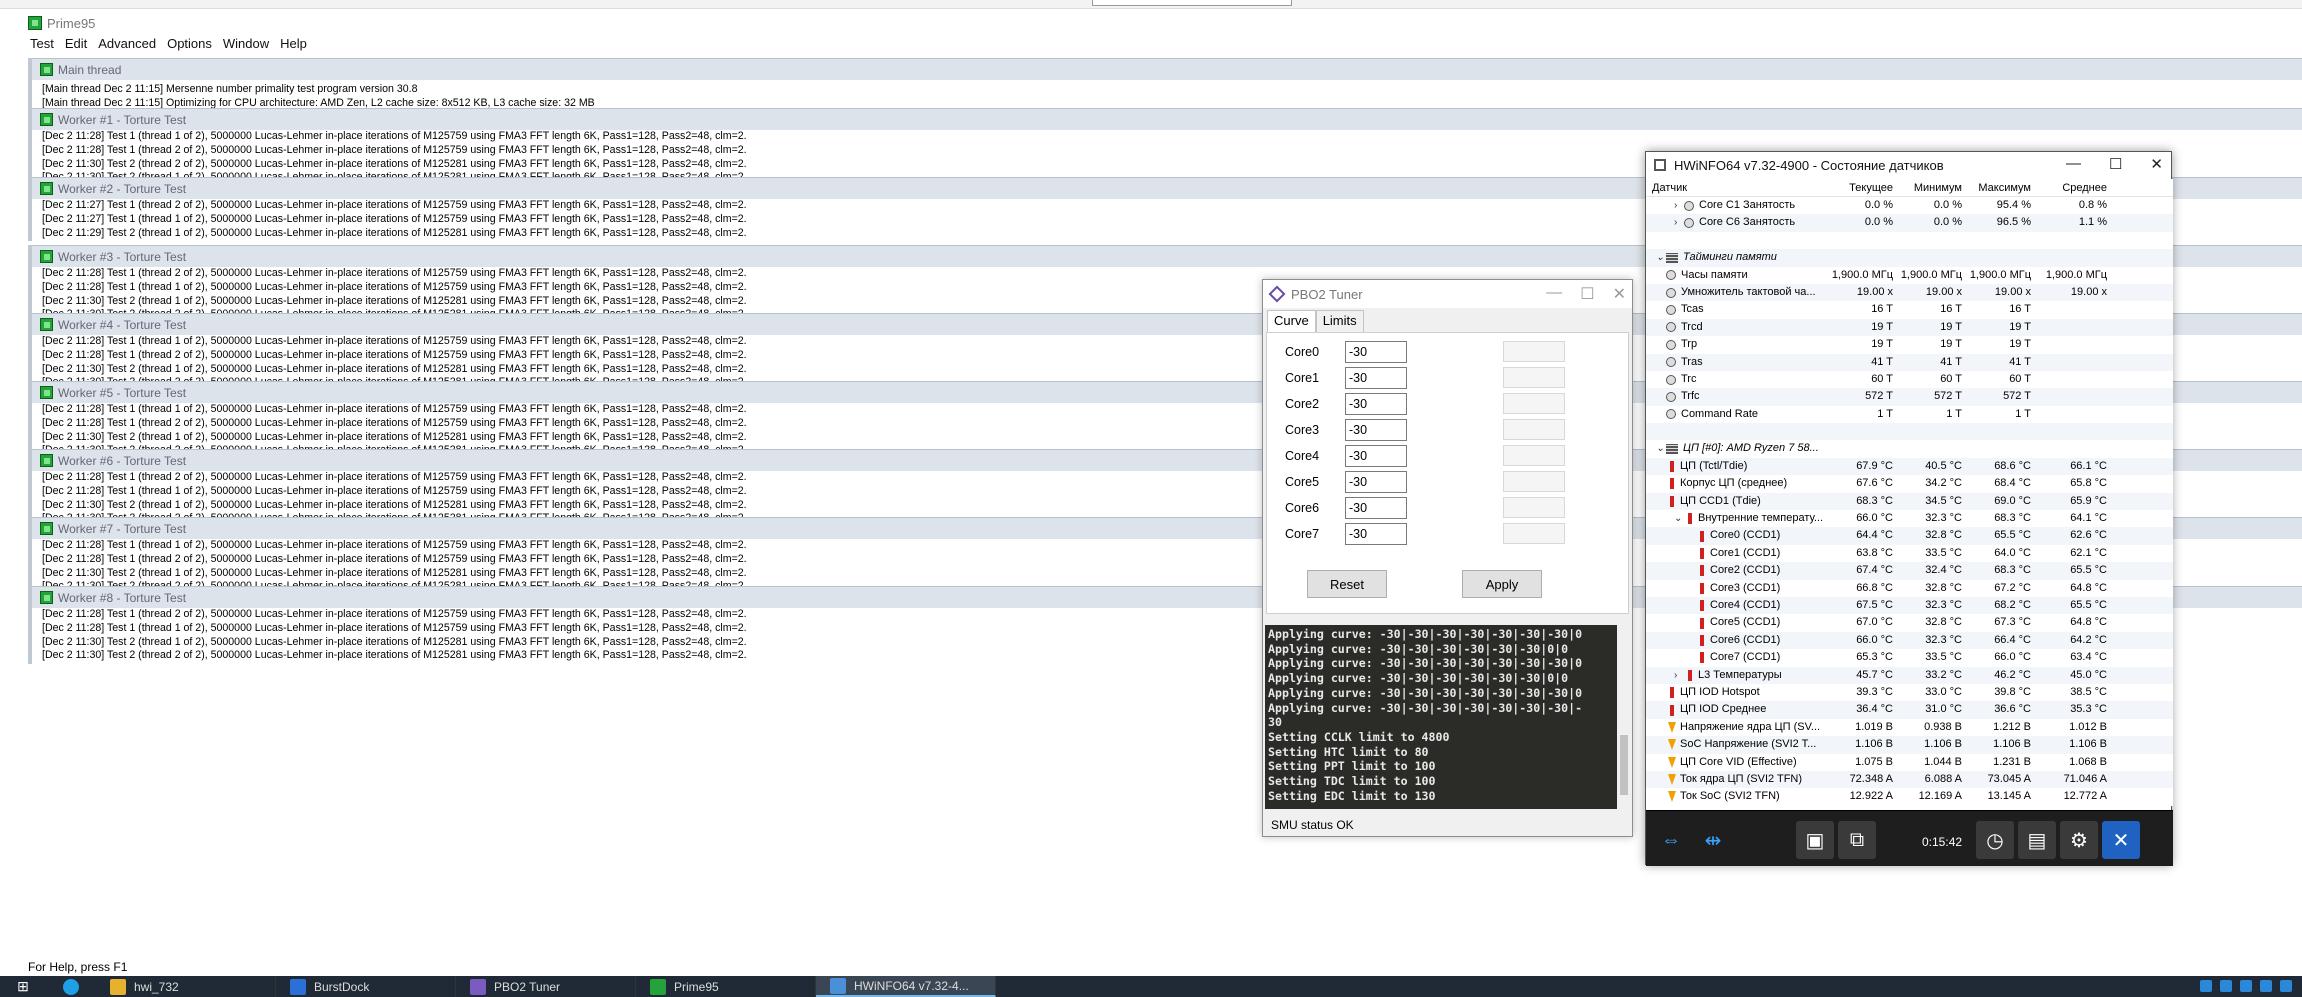 This screenshot has width=2302, height=997. What do you see at coordinates (366, 986) in the screenshot?
I see `taskbar-item-burstdock: BurstDock` at bounding box center [366, 986].